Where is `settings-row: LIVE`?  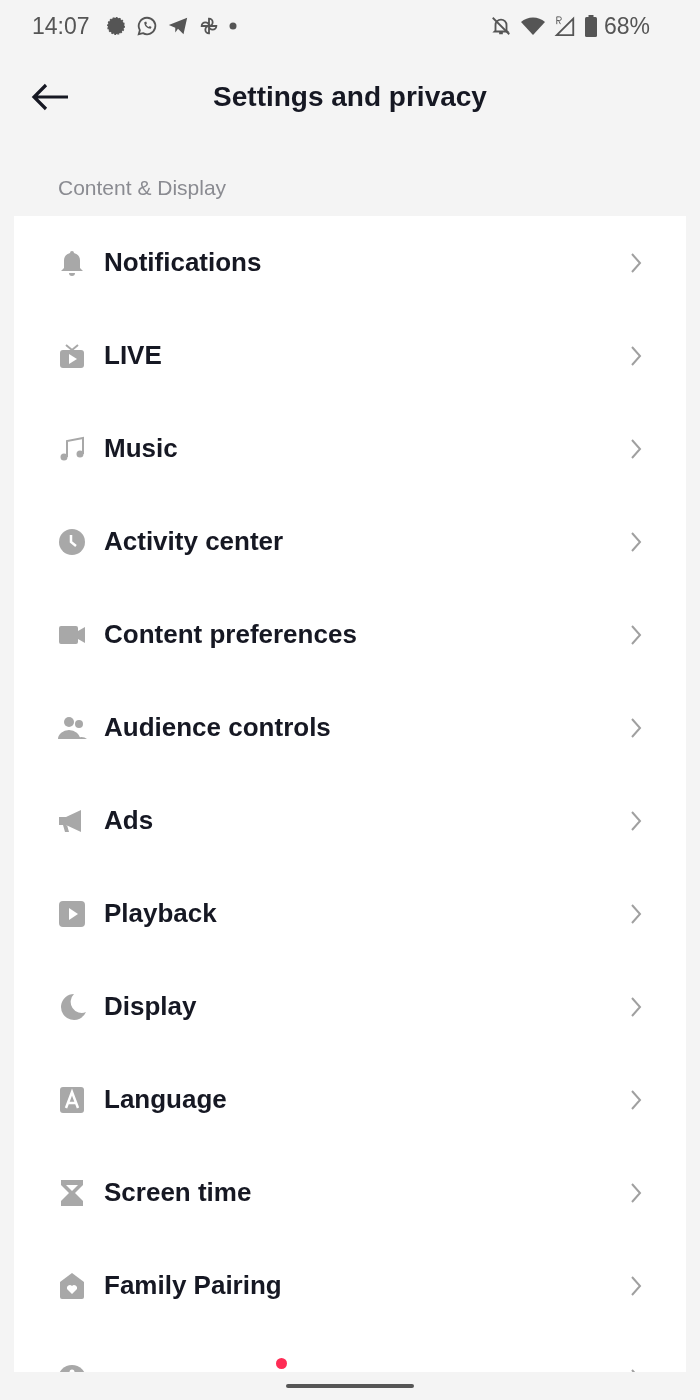 settings-row: LIVE is located at coordinates (350, 355).